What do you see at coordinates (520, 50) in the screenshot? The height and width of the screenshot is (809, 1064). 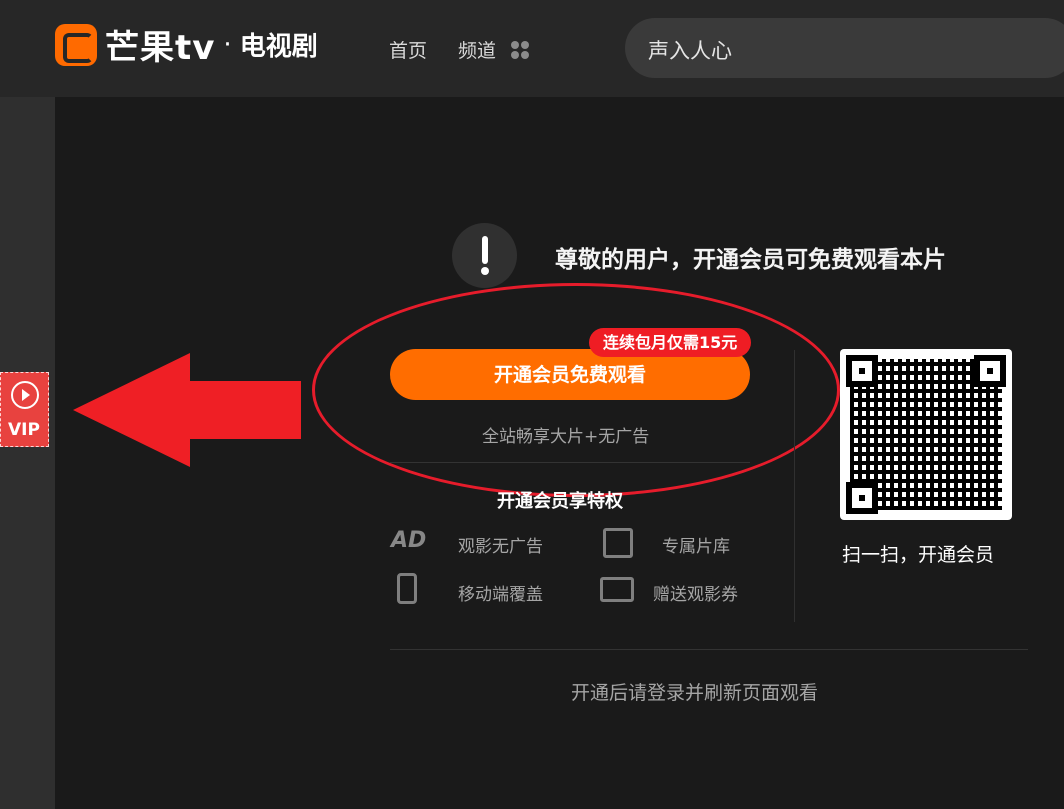 I see `grid-menu-icon` at bounding box center [520, 50].